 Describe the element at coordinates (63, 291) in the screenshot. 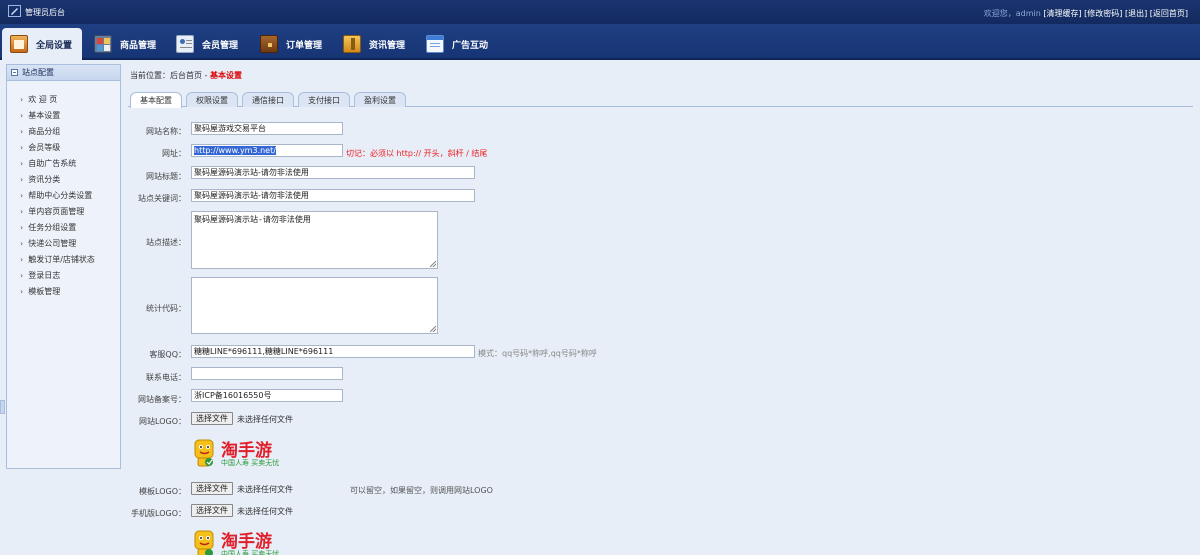

I see `sidebar-item-templates: › 模板管理` at that location.